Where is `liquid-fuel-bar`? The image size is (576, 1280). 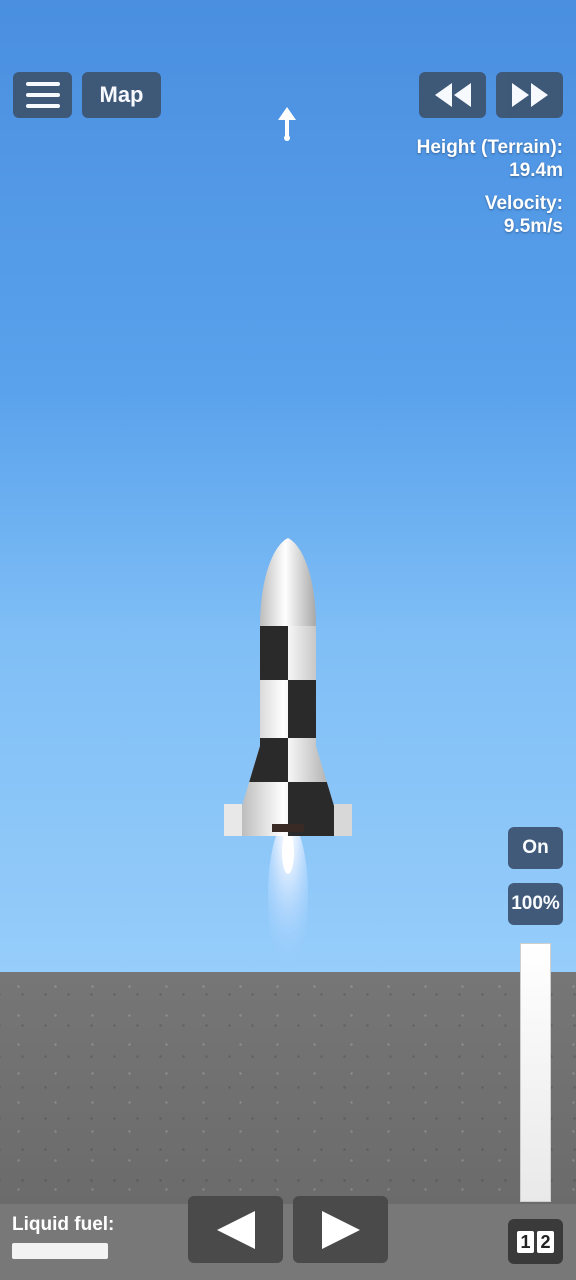 liquid-fuel-bar is located at coordinates (60, 1251).